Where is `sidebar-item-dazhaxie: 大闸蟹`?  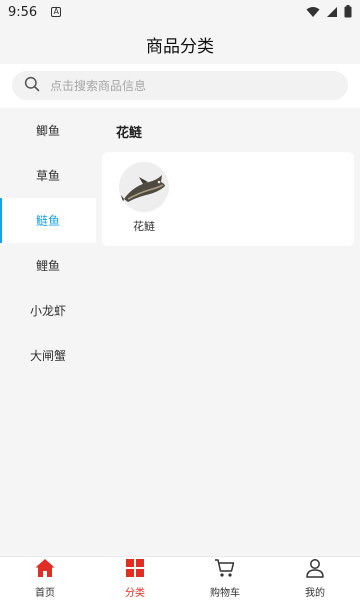
sidebar-item-dazhaxie: 大闸蟹 is located at coordinates (48, 355).